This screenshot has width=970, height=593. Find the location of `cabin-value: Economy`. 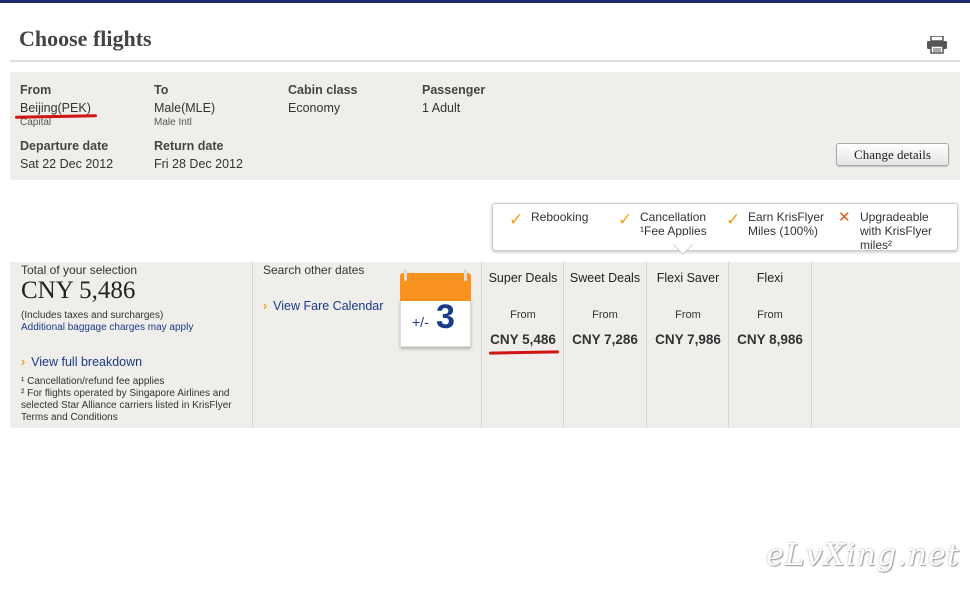

cabin-value: Economy is located at coordinates (314, 108).